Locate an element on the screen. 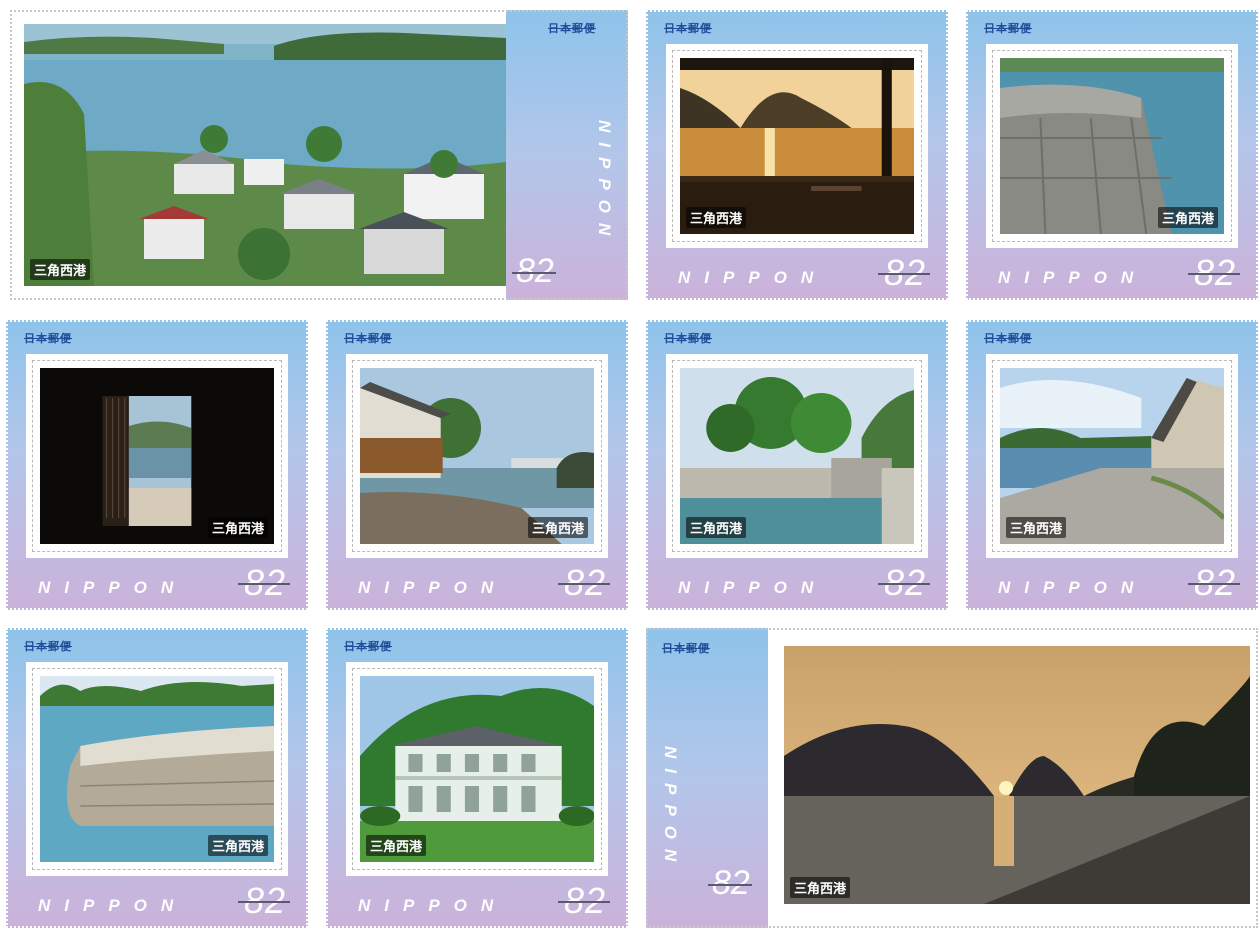 Image resolution: width=1258 pixels, height=928 pixels. stamp-white-colonial-house: 日本郵便 三角西港 NIPPON 82 is located at coordinates (477, 778).